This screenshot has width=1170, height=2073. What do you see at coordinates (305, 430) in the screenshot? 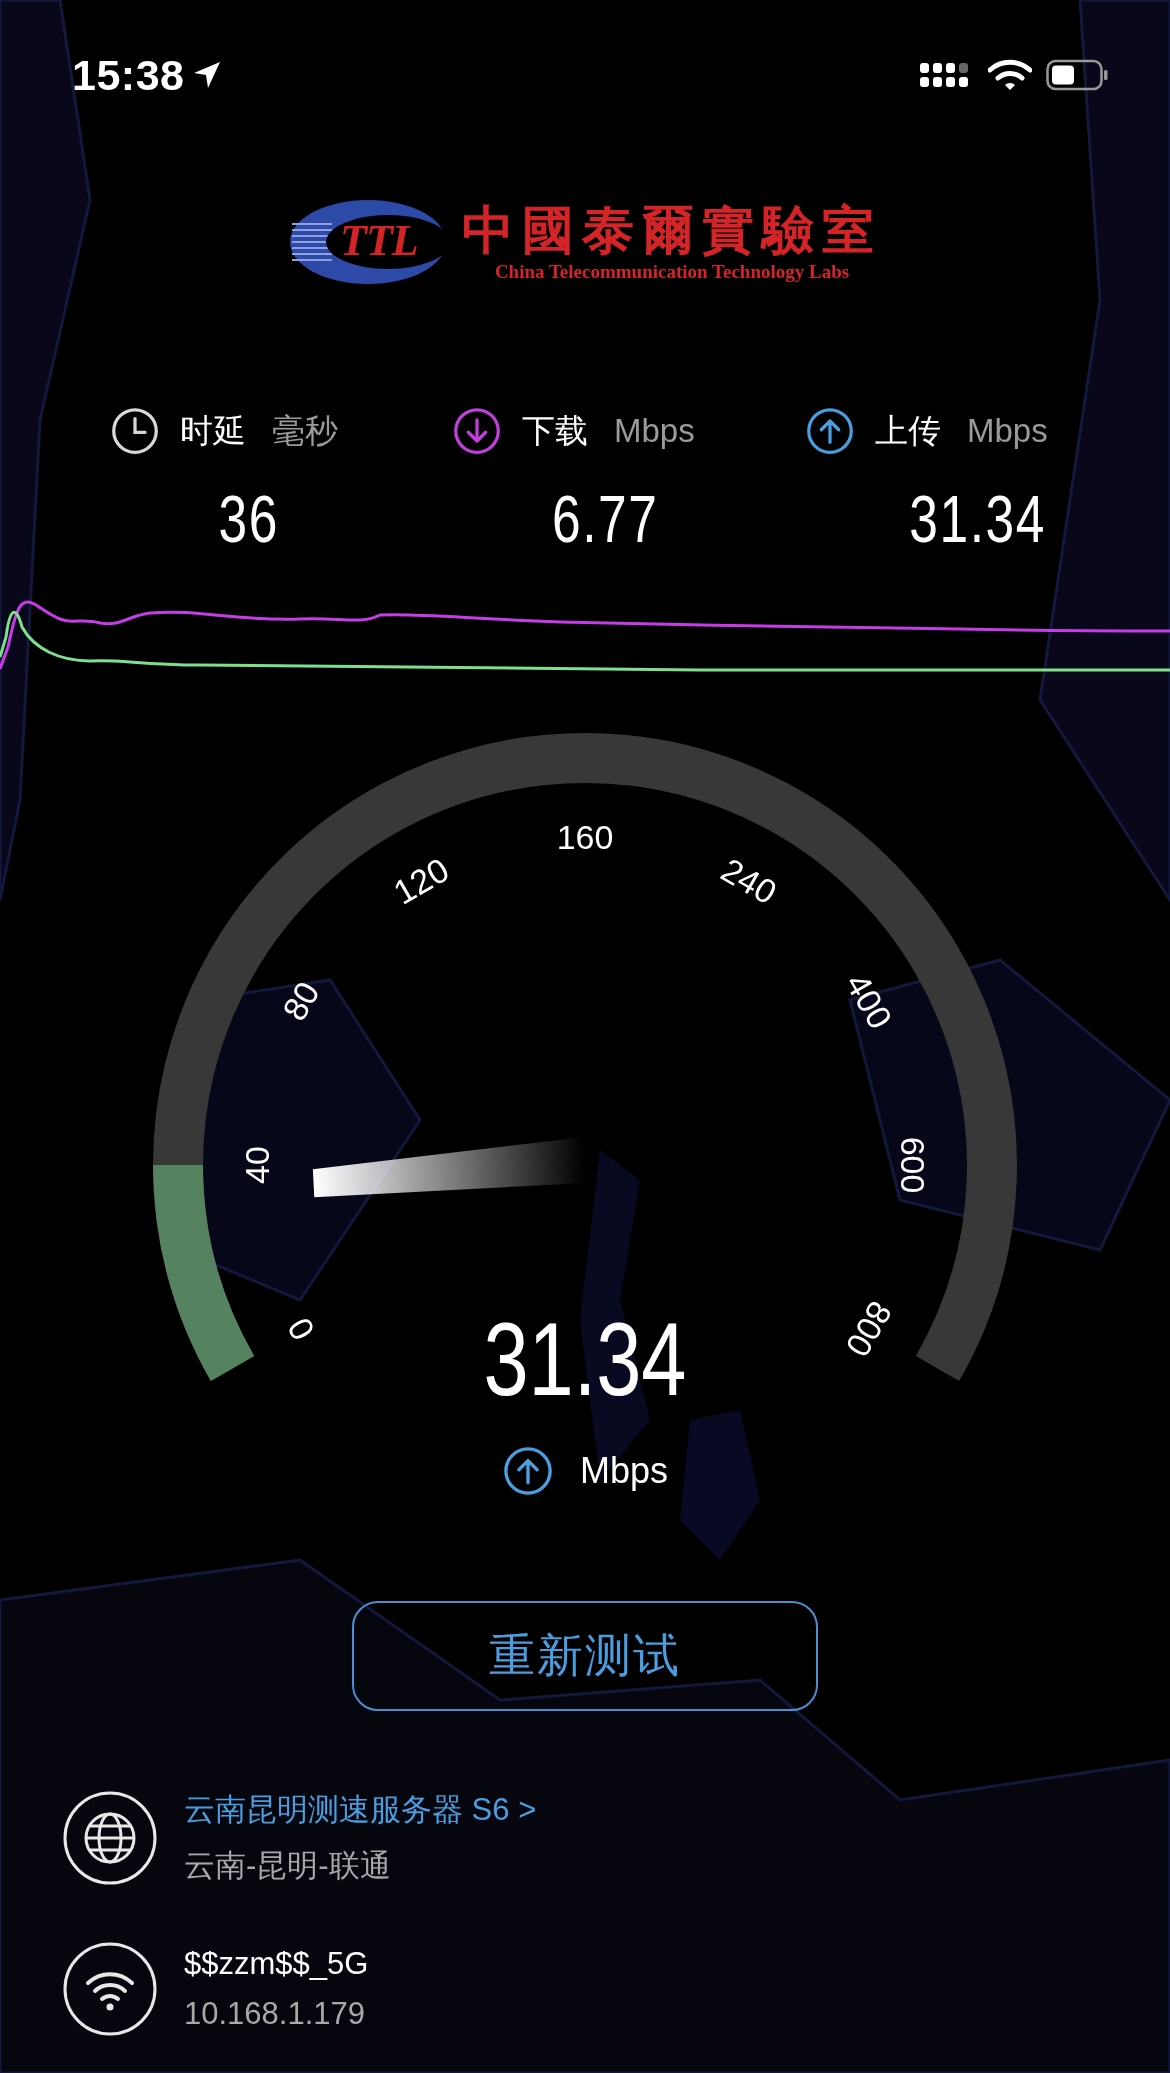
I see `metric-unit: 毫秒` at bounding box center [305, 430].